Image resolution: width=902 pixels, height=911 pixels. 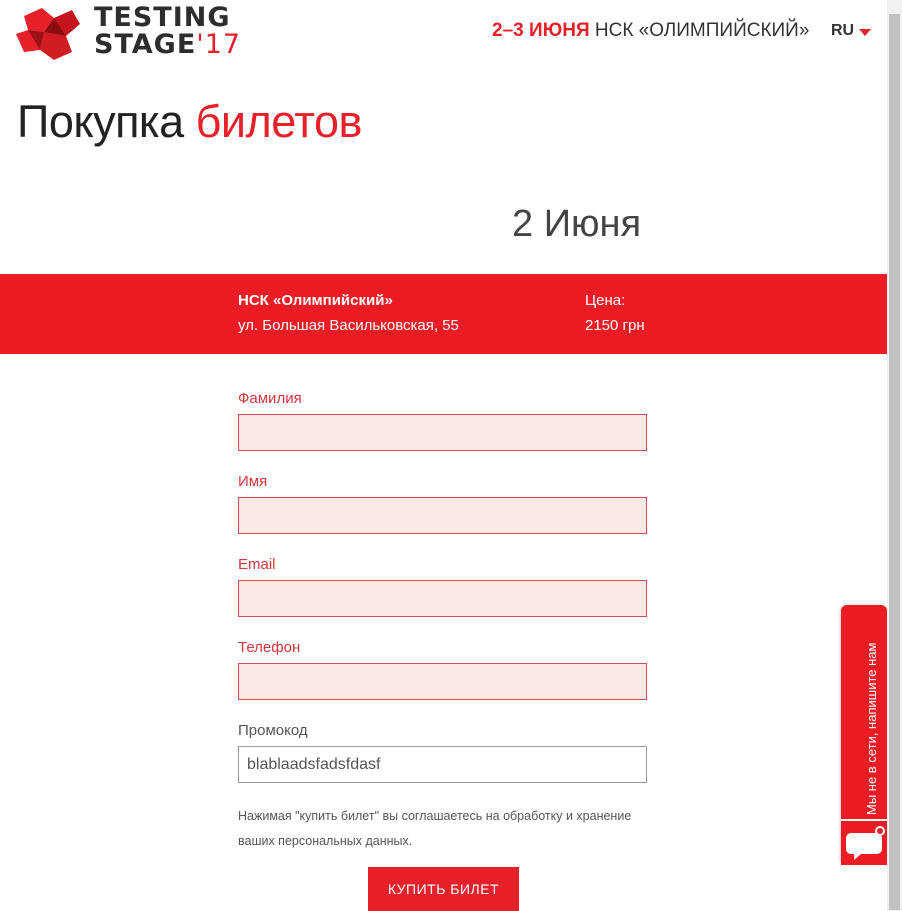 What do you see at coordinates (162, 17) in the screenshot?
I see `brand-line-1: TESTING` at bounding box center [162, 17].